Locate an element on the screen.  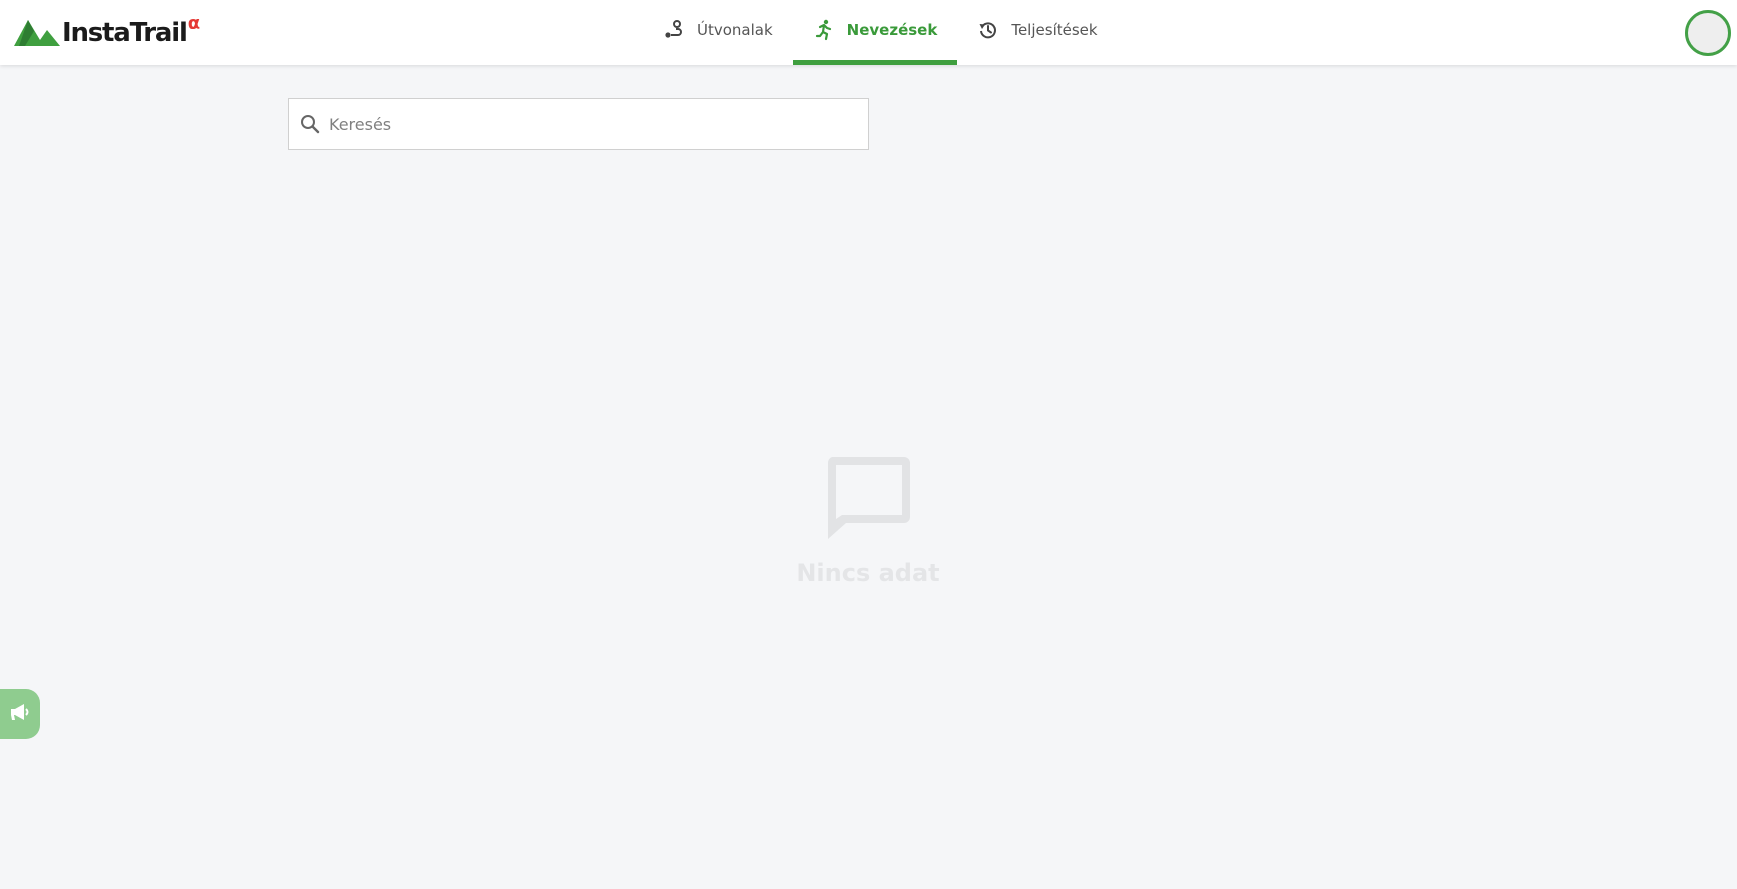
brand-badge: α is located at coordinates (194, 23).